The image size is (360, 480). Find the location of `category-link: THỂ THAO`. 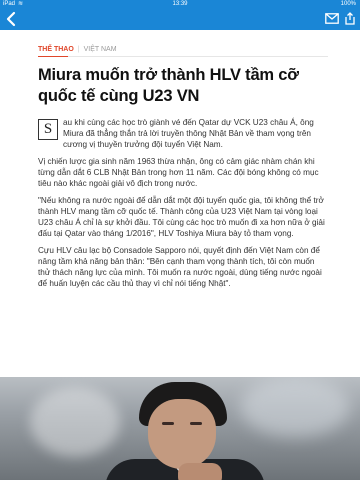

category-link: THỂ THAO is located at coordinates (56, 49).